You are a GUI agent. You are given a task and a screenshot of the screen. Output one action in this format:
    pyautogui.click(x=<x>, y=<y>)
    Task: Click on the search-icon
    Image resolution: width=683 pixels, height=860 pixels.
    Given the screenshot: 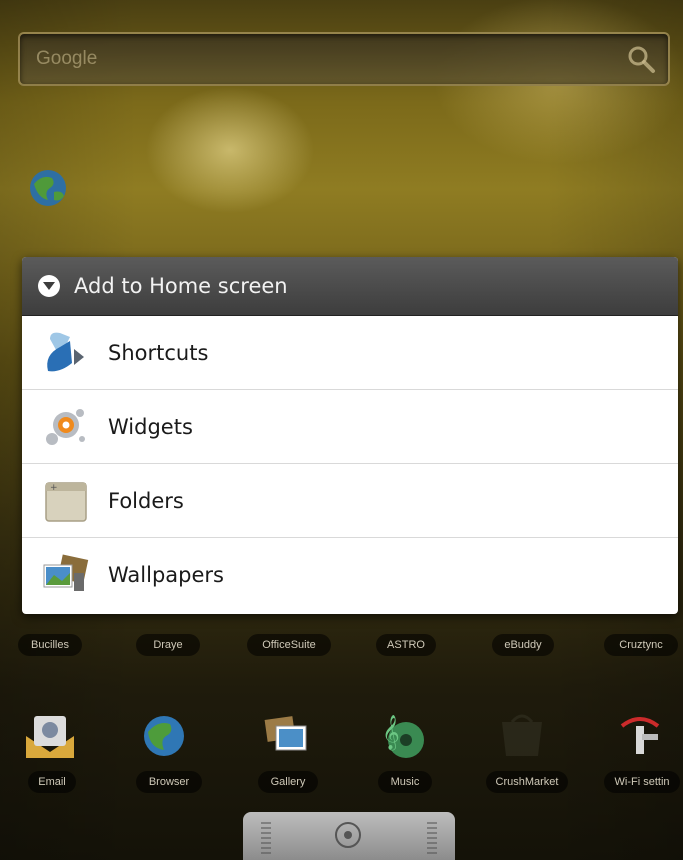 What is the action you would take?
    pyautogui.click(x=641, y=59)
    